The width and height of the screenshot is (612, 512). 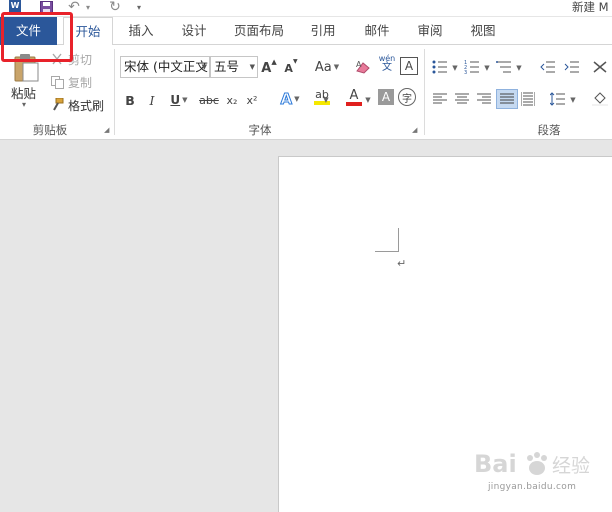 I want to click on superscript-button: x², so click(x=252, y=100).